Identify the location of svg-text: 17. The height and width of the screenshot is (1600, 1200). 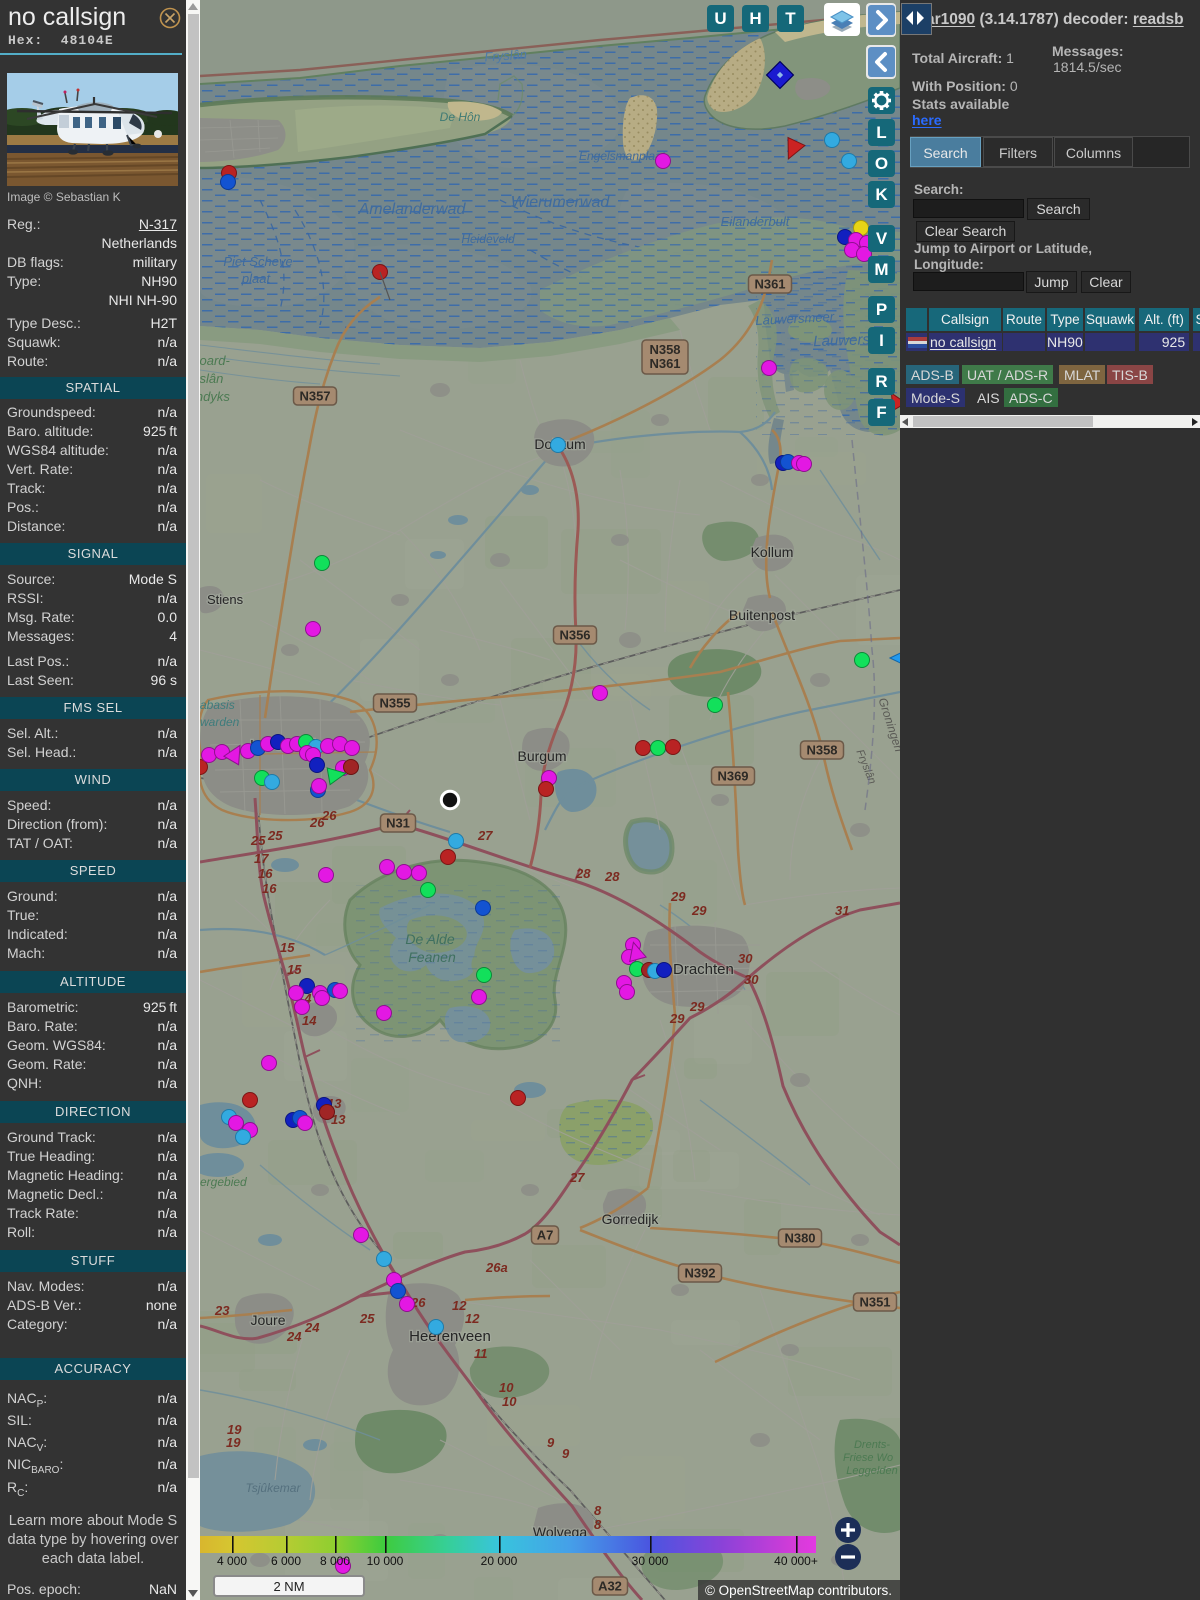
(261, 858).